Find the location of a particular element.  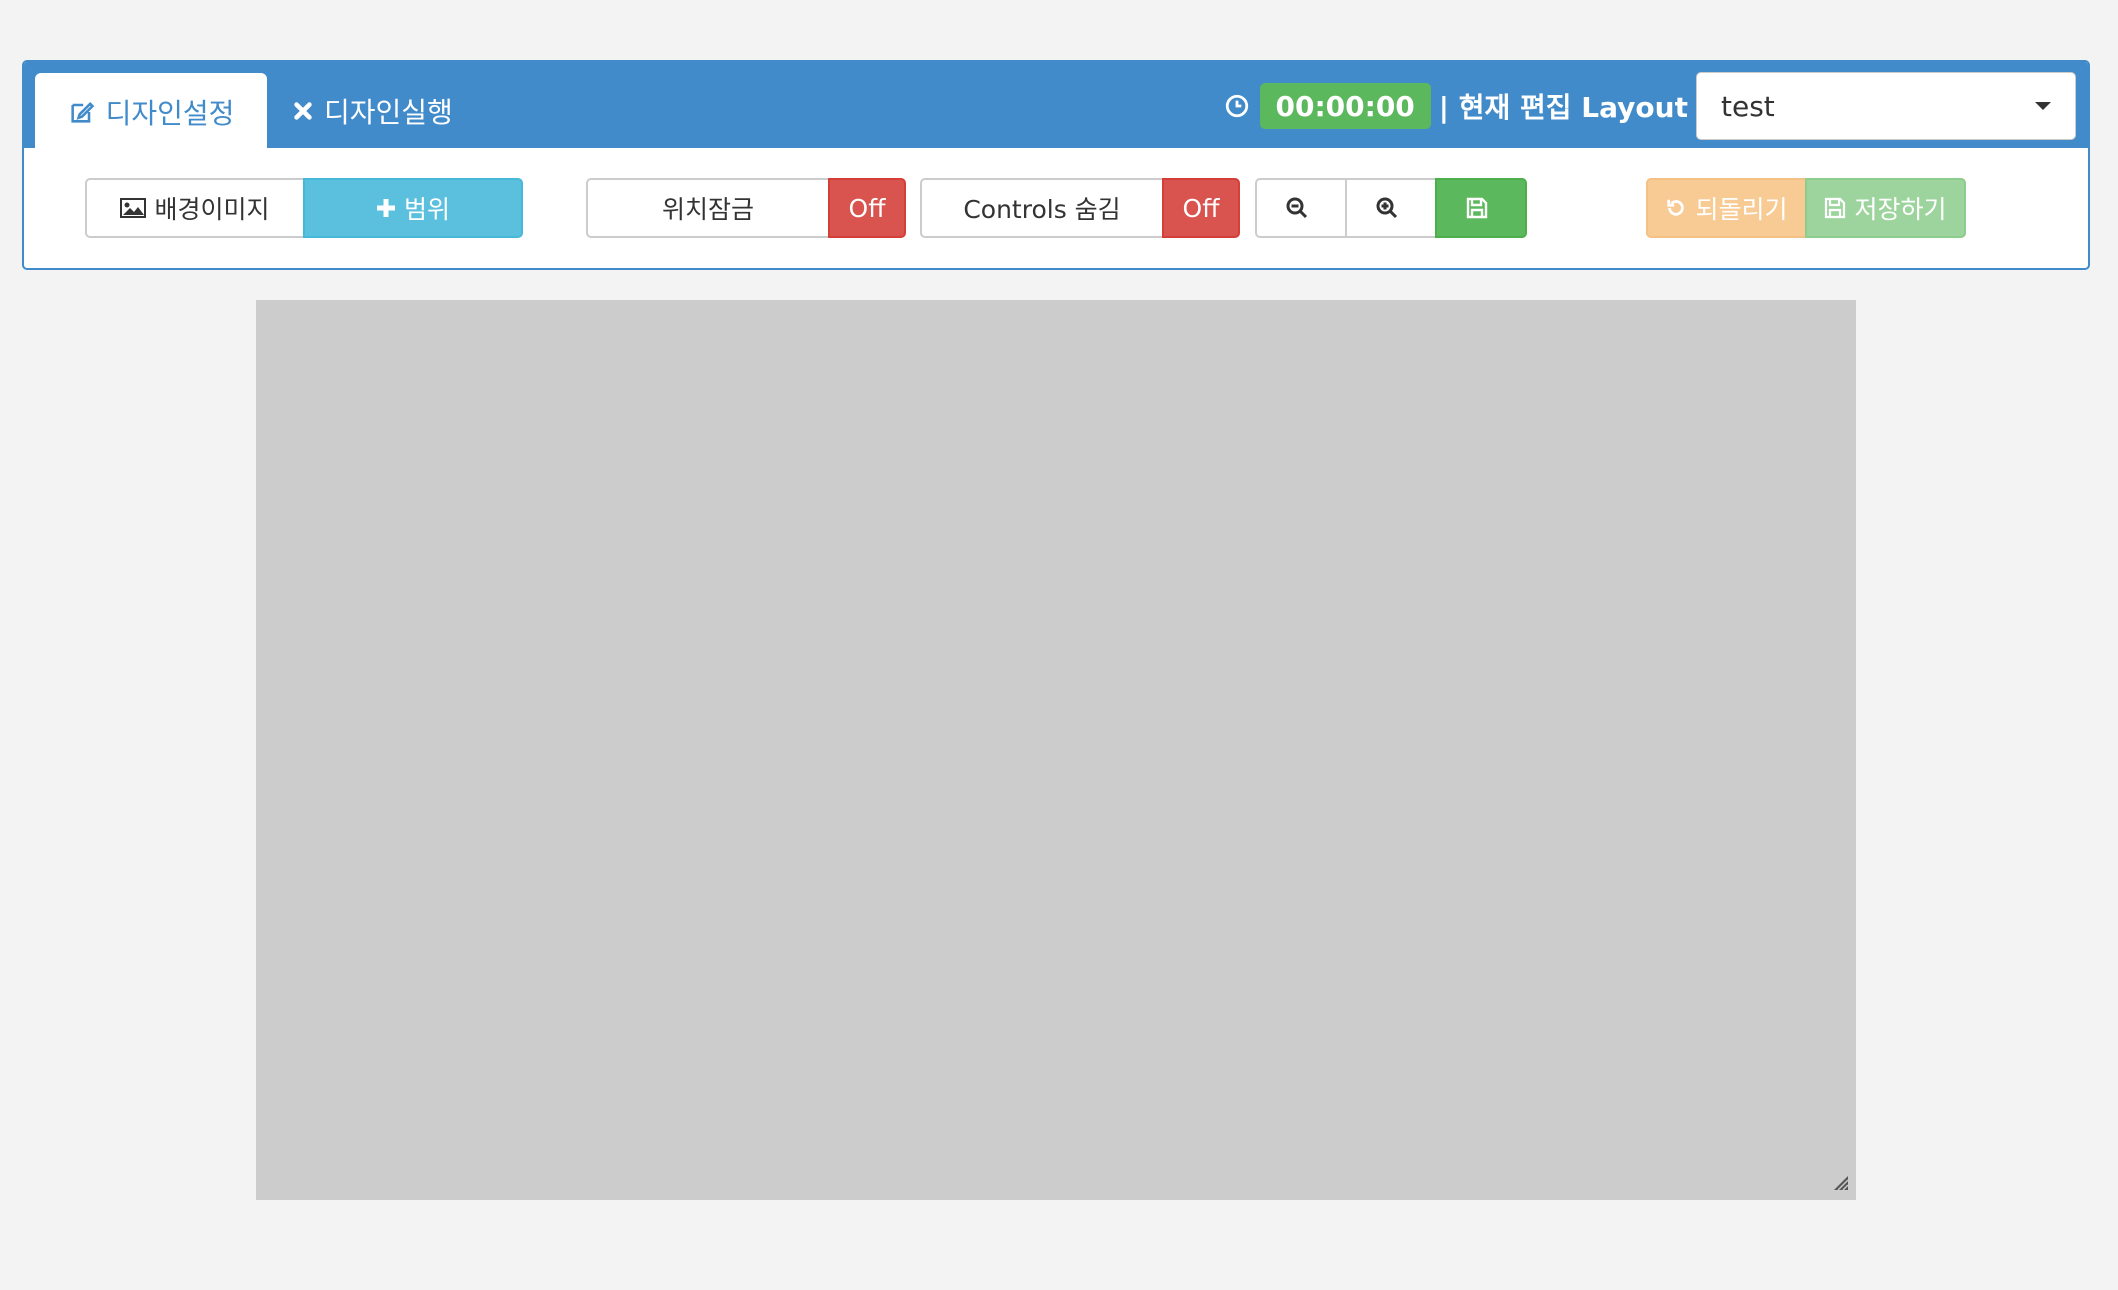

tab-design-settings: 디자인설정 is located at coordinates (151, 111).